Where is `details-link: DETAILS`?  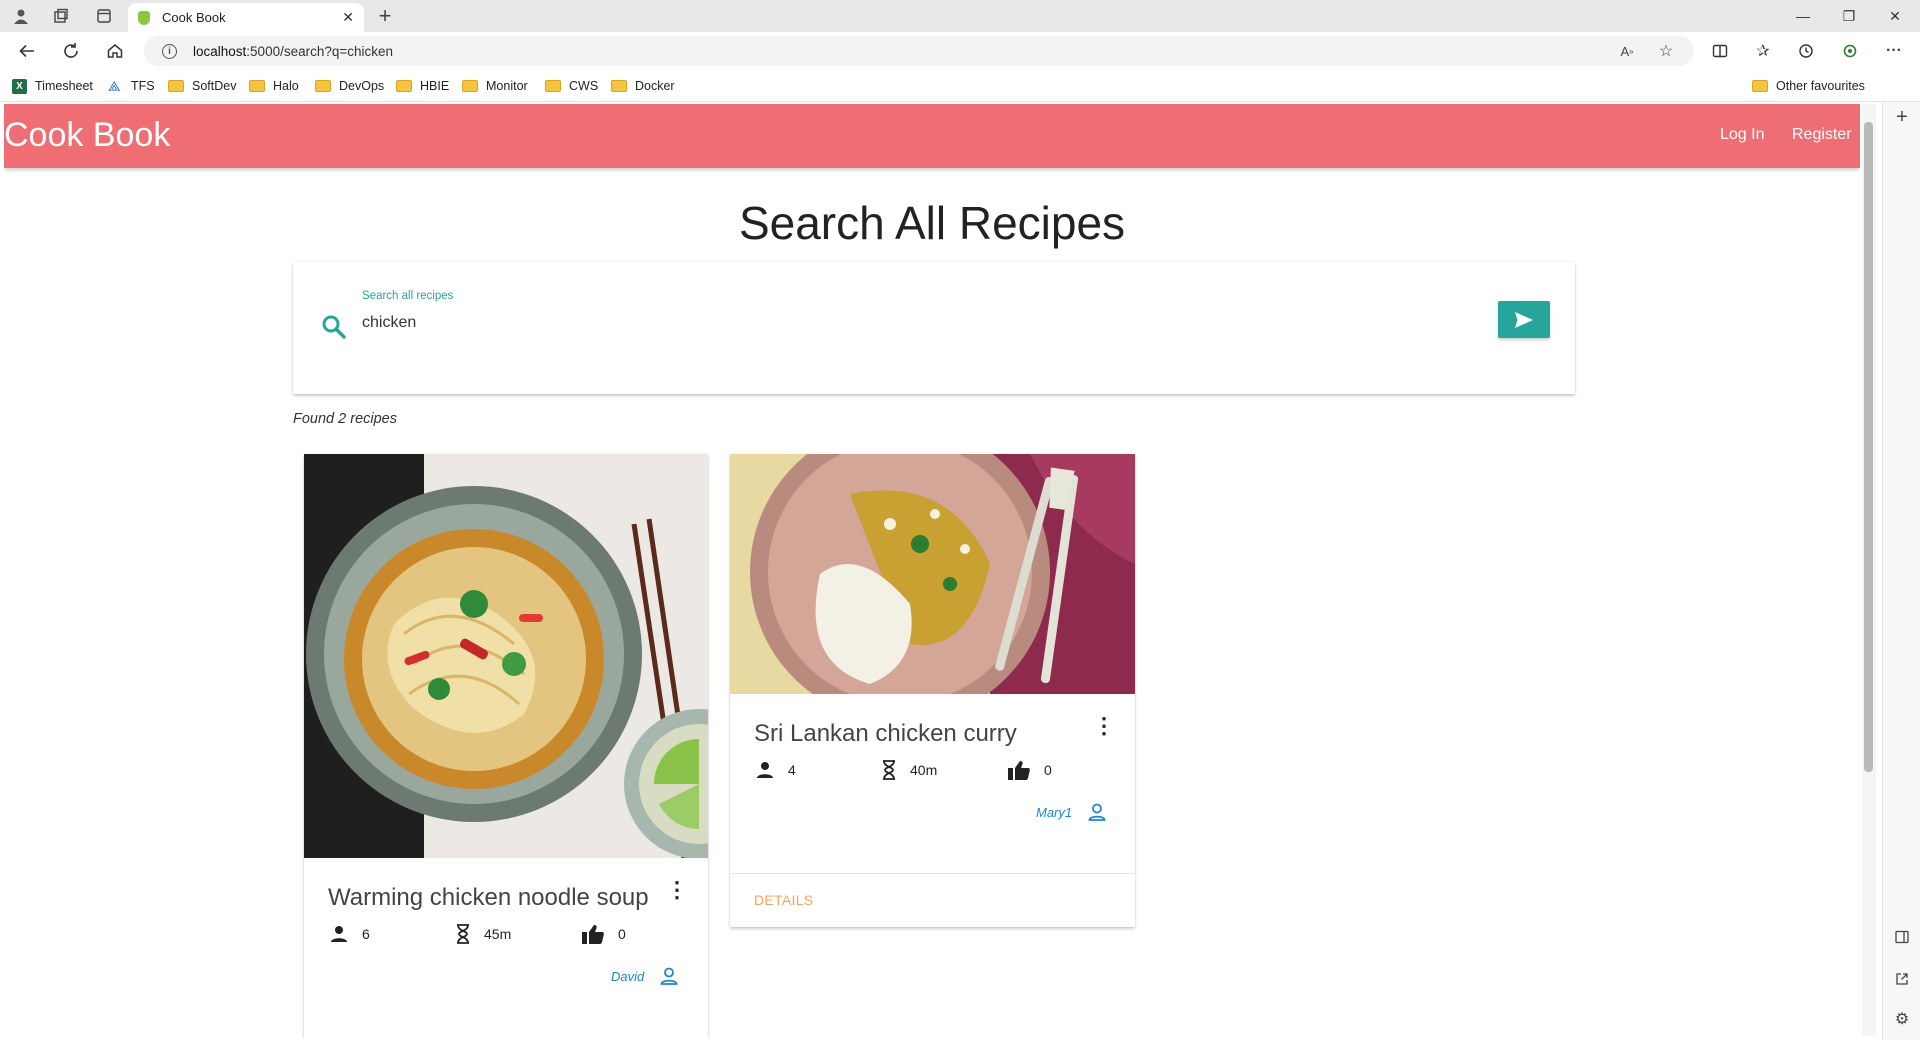 details-link: DETAILS is located at coordinates (783, 900).